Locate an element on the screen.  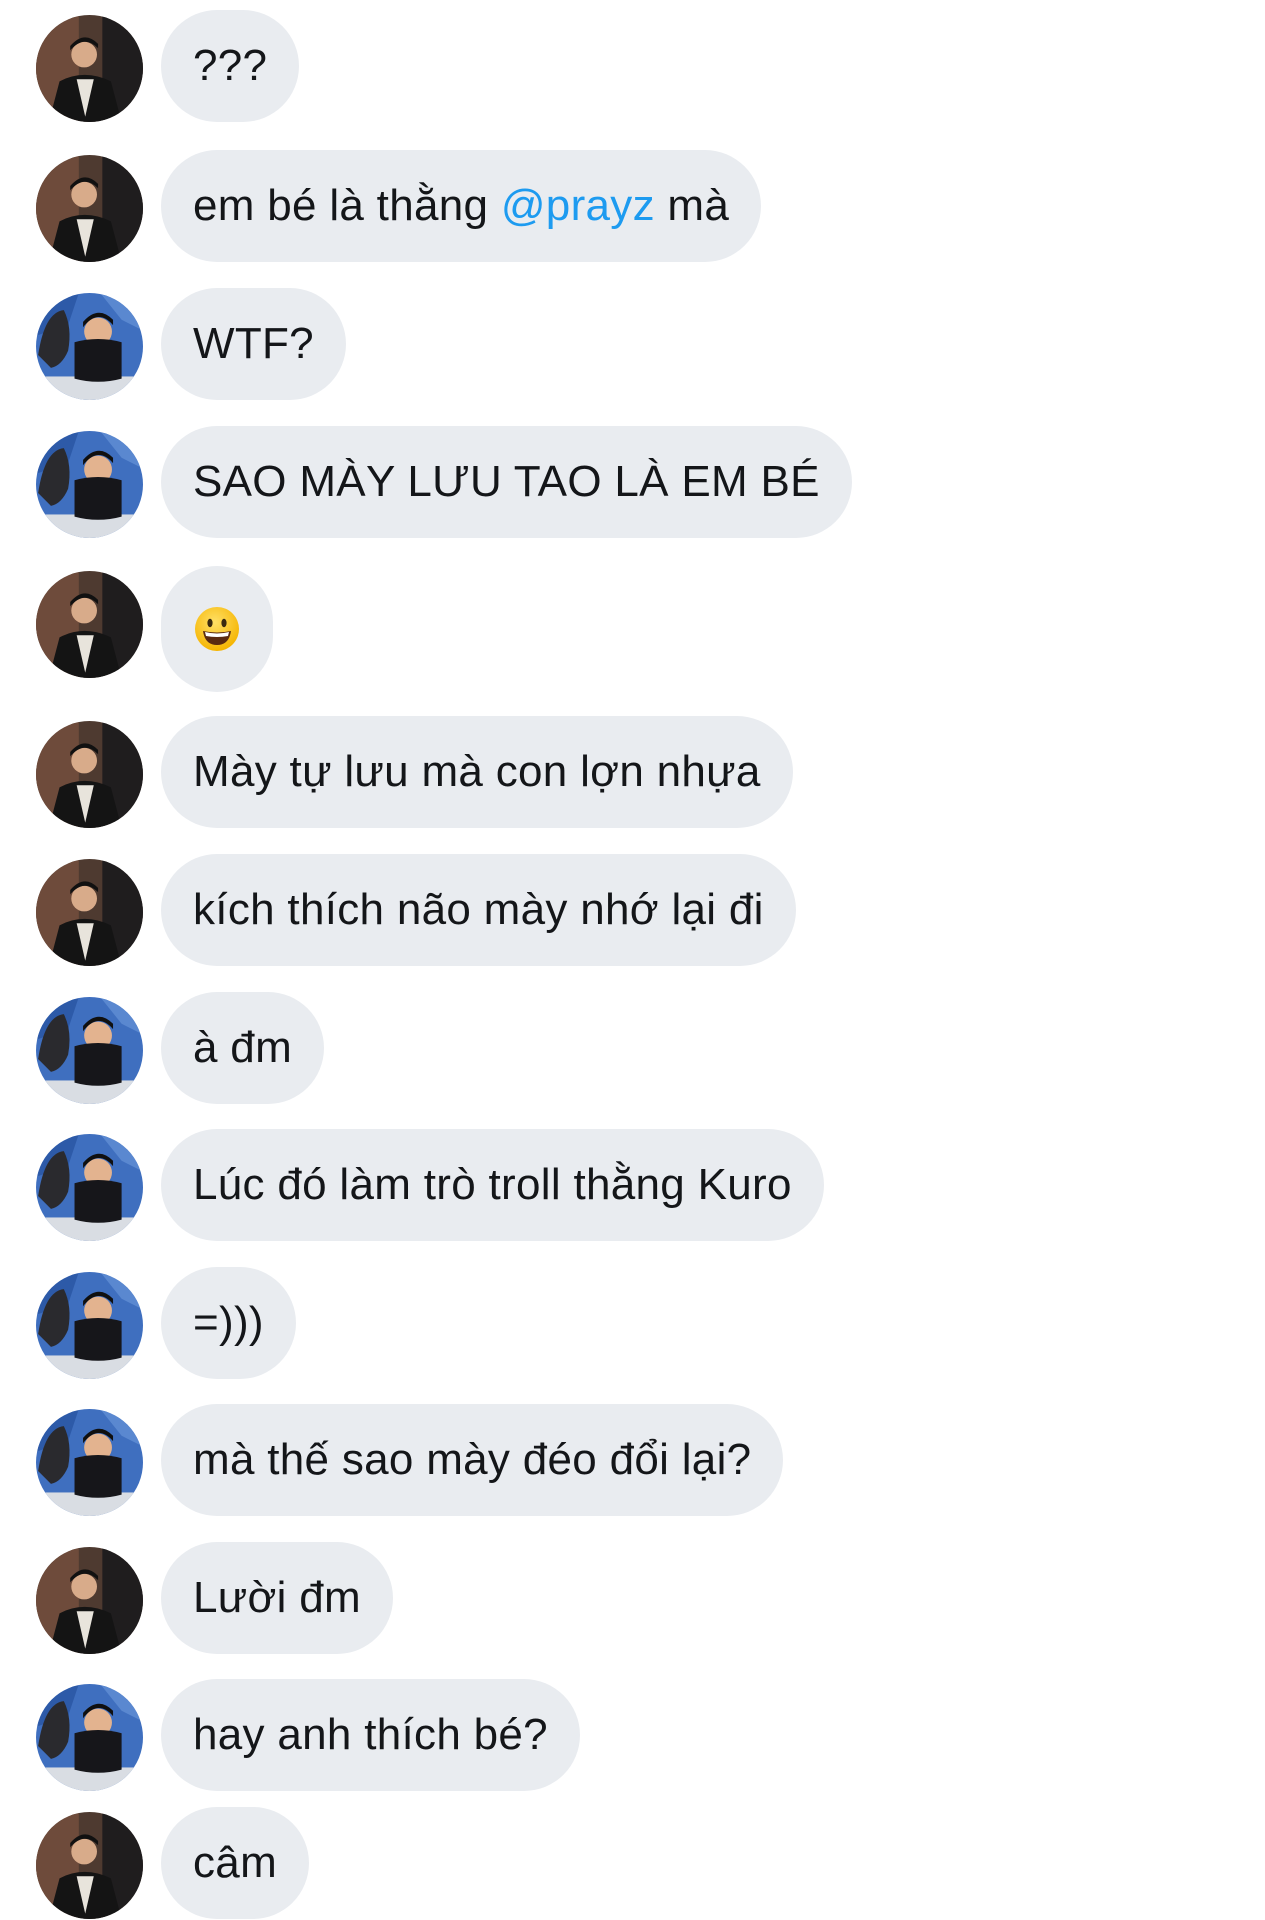
message-bubble: SAO MÀY LƯU TAO LÀ EM BÉ is located at coordinates (506, 482).